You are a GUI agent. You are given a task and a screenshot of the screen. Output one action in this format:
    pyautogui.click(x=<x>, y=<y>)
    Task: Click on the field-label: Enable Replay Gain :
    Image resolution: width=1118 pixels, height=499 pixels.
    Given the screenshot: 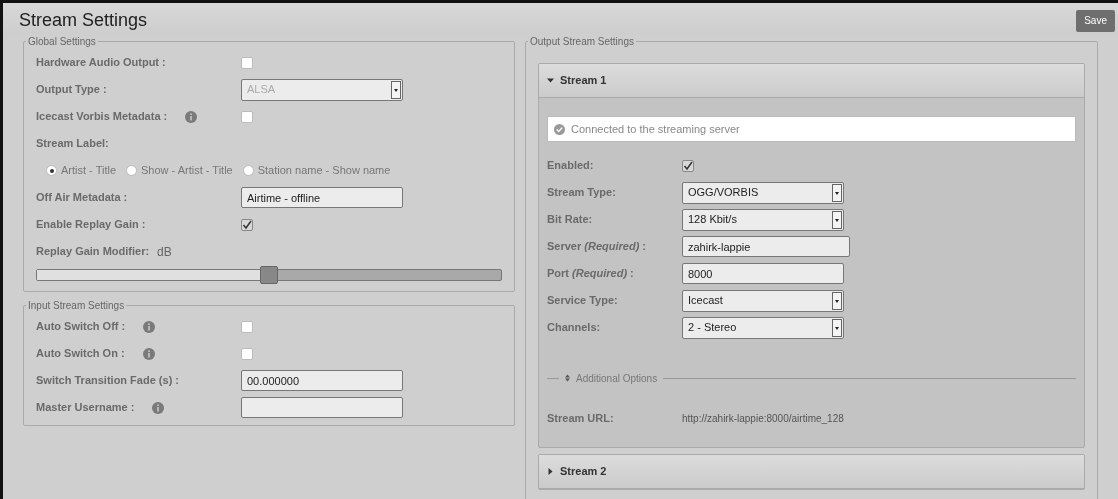 What is the action you would take?
    pyautogui.click(x=91, y=225)
    